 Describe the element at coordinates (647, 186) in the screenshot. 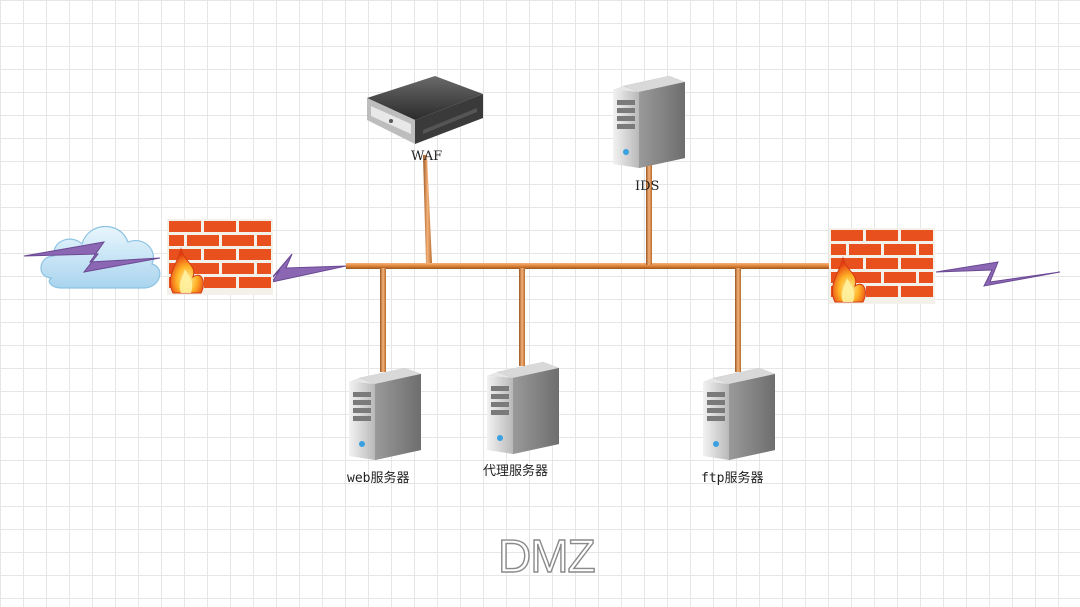

I see `ids-label: IDS` at that location.